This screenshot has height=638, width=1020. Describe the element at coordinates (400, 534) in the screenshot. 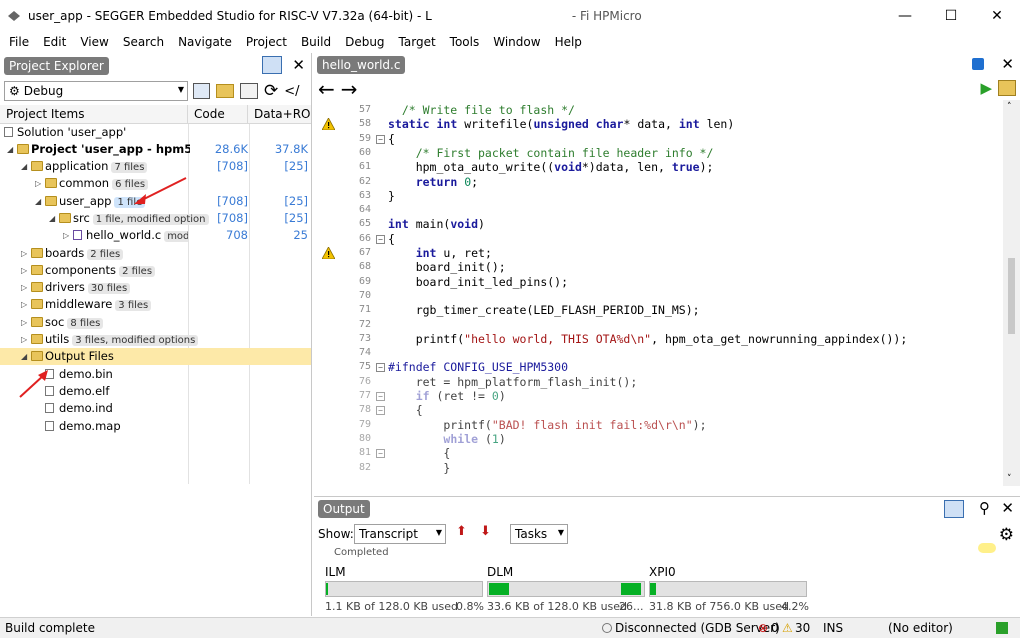

I see `show-select: Transcript ▼` at that location.